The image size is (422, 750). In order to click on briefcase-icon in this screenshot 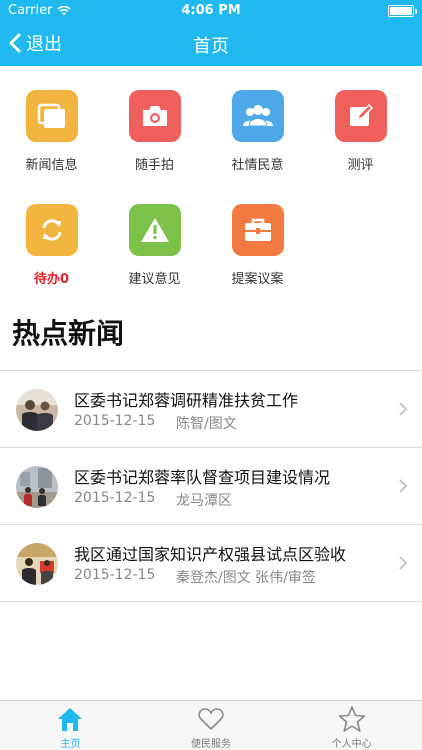, I will do `click(257, 229)`.